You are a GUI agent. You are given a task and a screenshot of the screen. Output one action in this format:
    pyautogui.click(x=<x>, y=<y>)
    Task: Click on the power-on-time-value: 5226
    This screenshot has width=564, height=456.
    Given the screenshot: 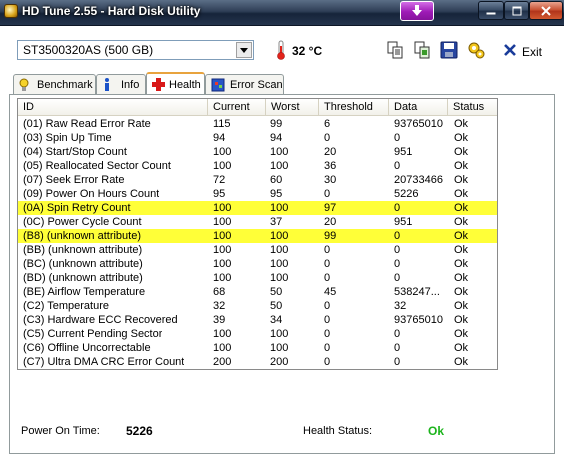 What is the action you would take?
    pyautogui.click(x=139, y=431)
    